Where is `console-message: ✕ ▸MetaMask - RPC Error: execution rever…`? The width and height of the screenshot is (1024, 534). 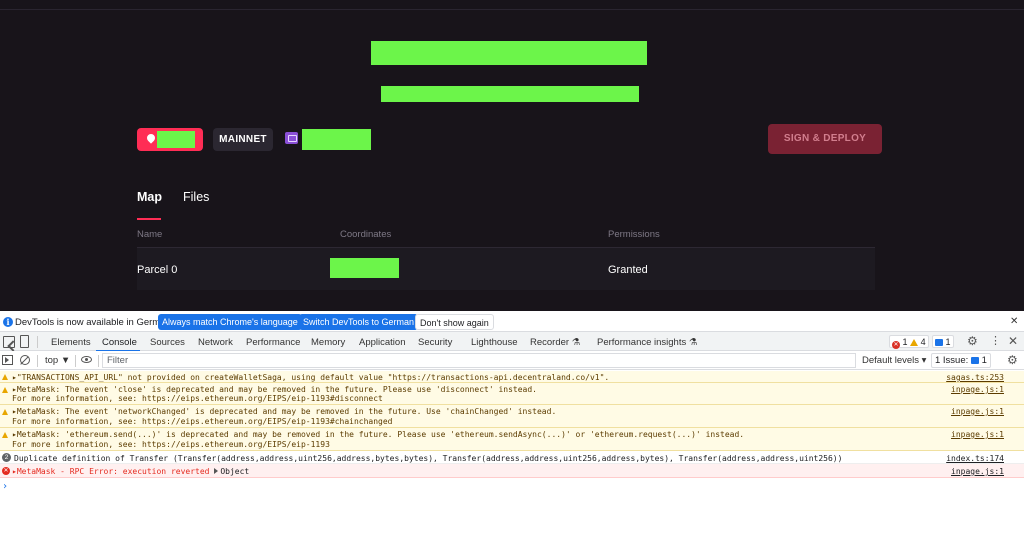
console-message: ✕ ▸MetaMask - RPC Error: execution rever… is located at coordinates (512, 471).